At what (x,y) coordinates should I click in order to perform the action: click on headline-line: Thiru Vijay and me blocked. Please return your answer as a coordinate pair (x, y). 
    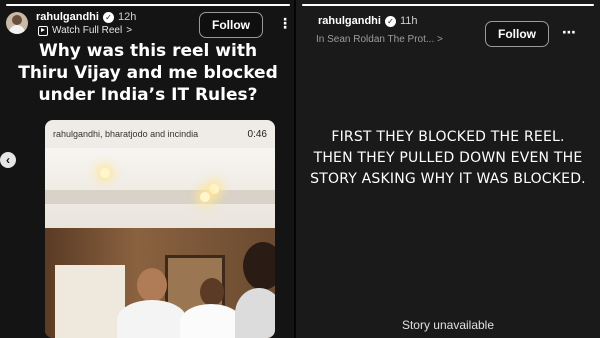
    Looking at the image, I should click on (148, 73).